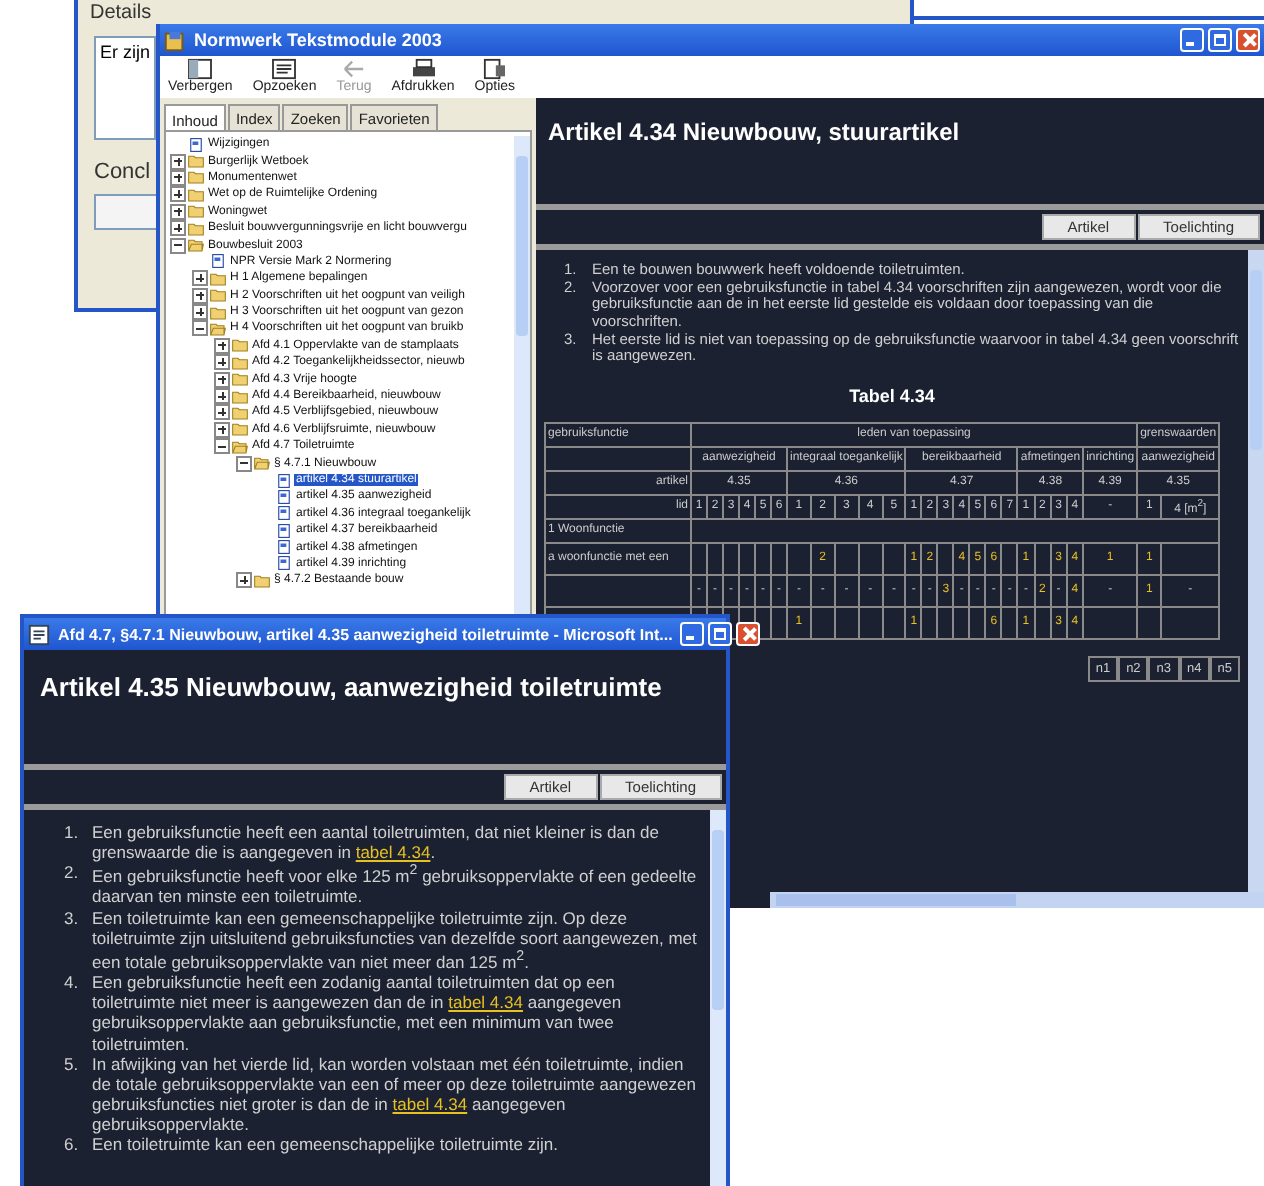  I want to click on window-title: Normwerk Tekstmodule 2003, so click(318, 40).